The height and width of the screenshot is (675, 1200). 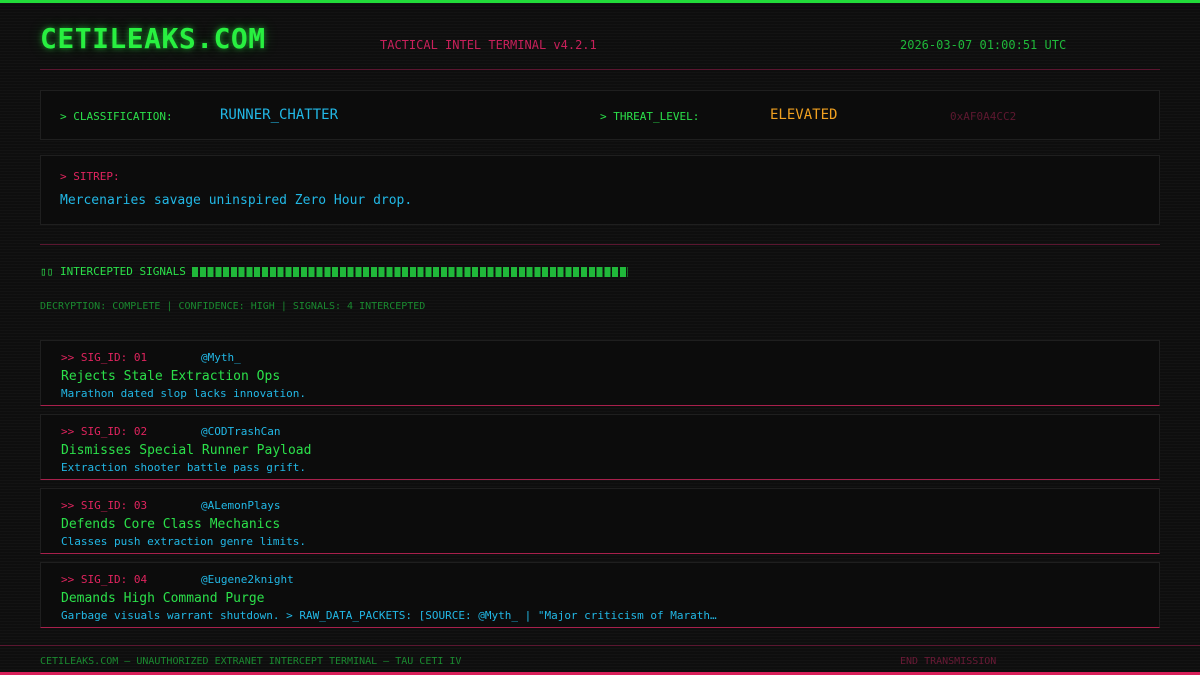 What do you see at coordinates (171, 524) in the screenshot?
I see `signal-title: Defends Core Class Mechanics` at bounding box center [171, 524].